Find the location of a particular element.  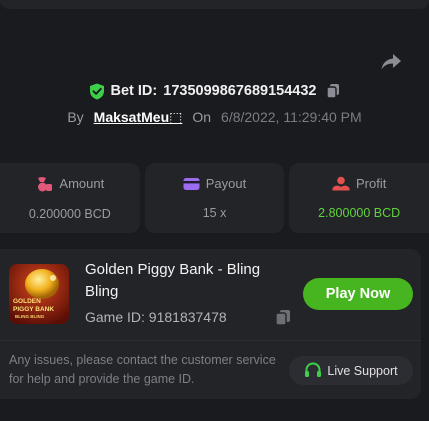

thumb-text-1: GOLDEN is located at coordinates (27, 301).